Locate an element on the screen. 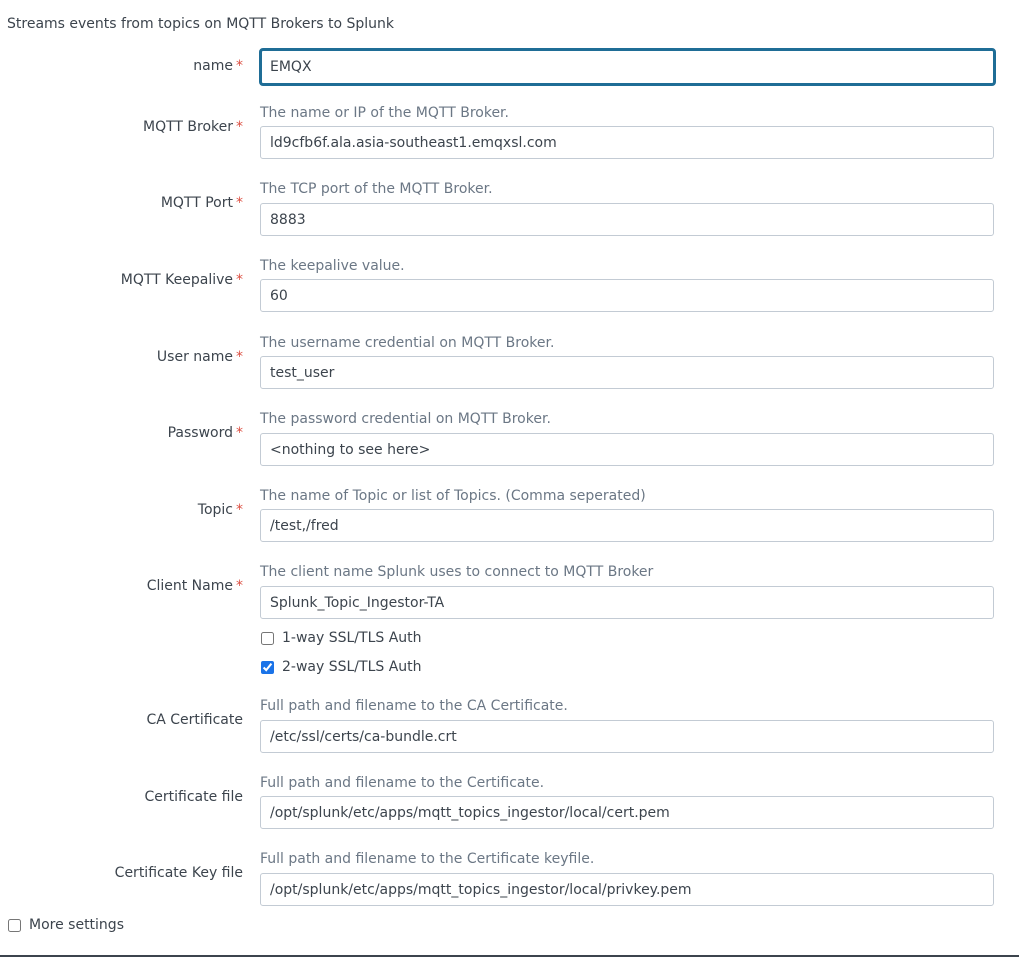 The image size is (1019, 957). cert-file-label: Certificate file is located at coordinates (194, 797).